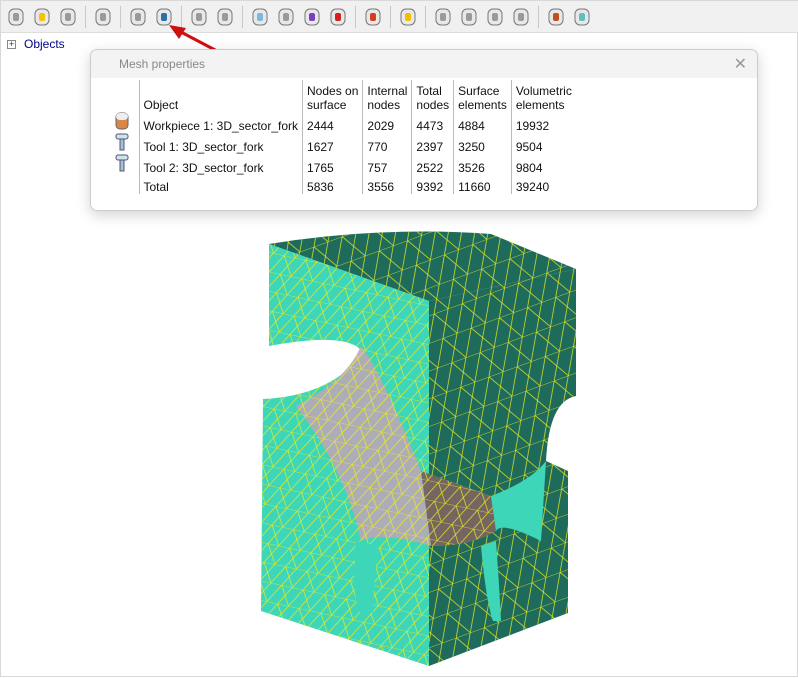 The width and height of the screenshot is (798, 678). Describe the element at coordinates (543, 143) in the screenshot. I see `table-cell: 9504` at that location.